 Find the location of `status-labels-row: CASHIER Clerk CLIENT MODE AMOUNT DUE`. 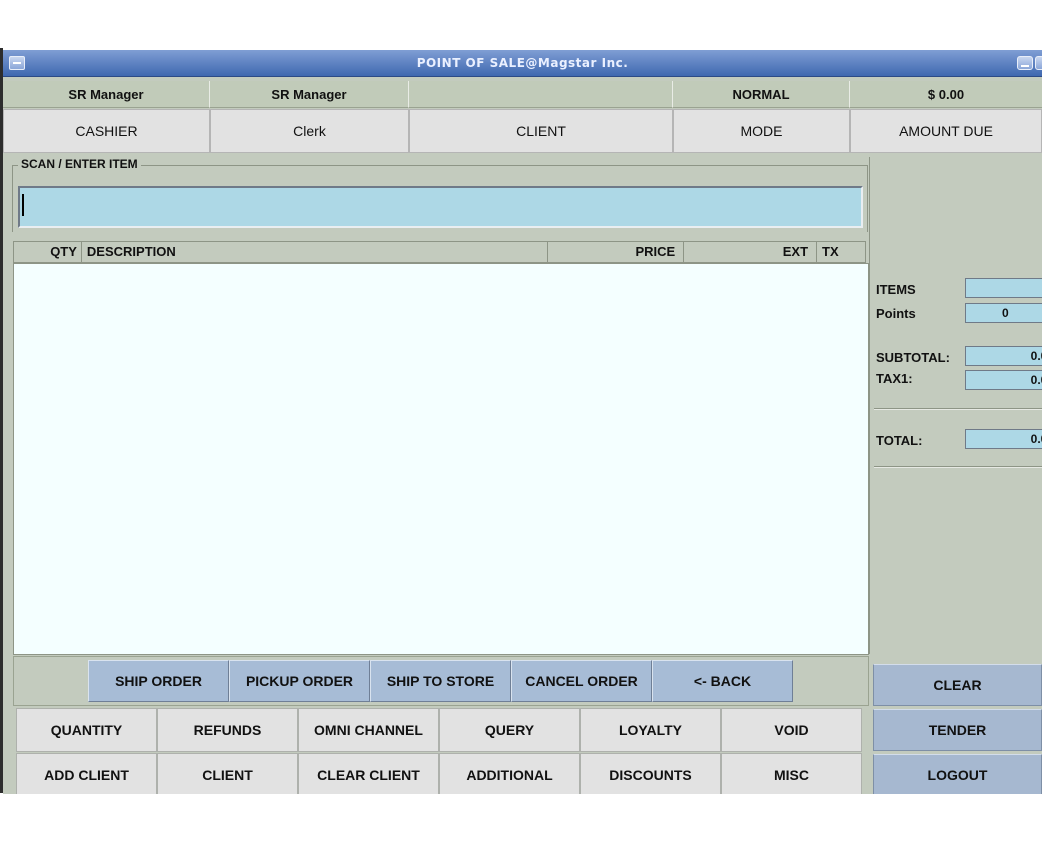

status-labels-row: CASHIER Clerk CLIENT MODE AMOUNT DUE is located at coordinates (522, 131).